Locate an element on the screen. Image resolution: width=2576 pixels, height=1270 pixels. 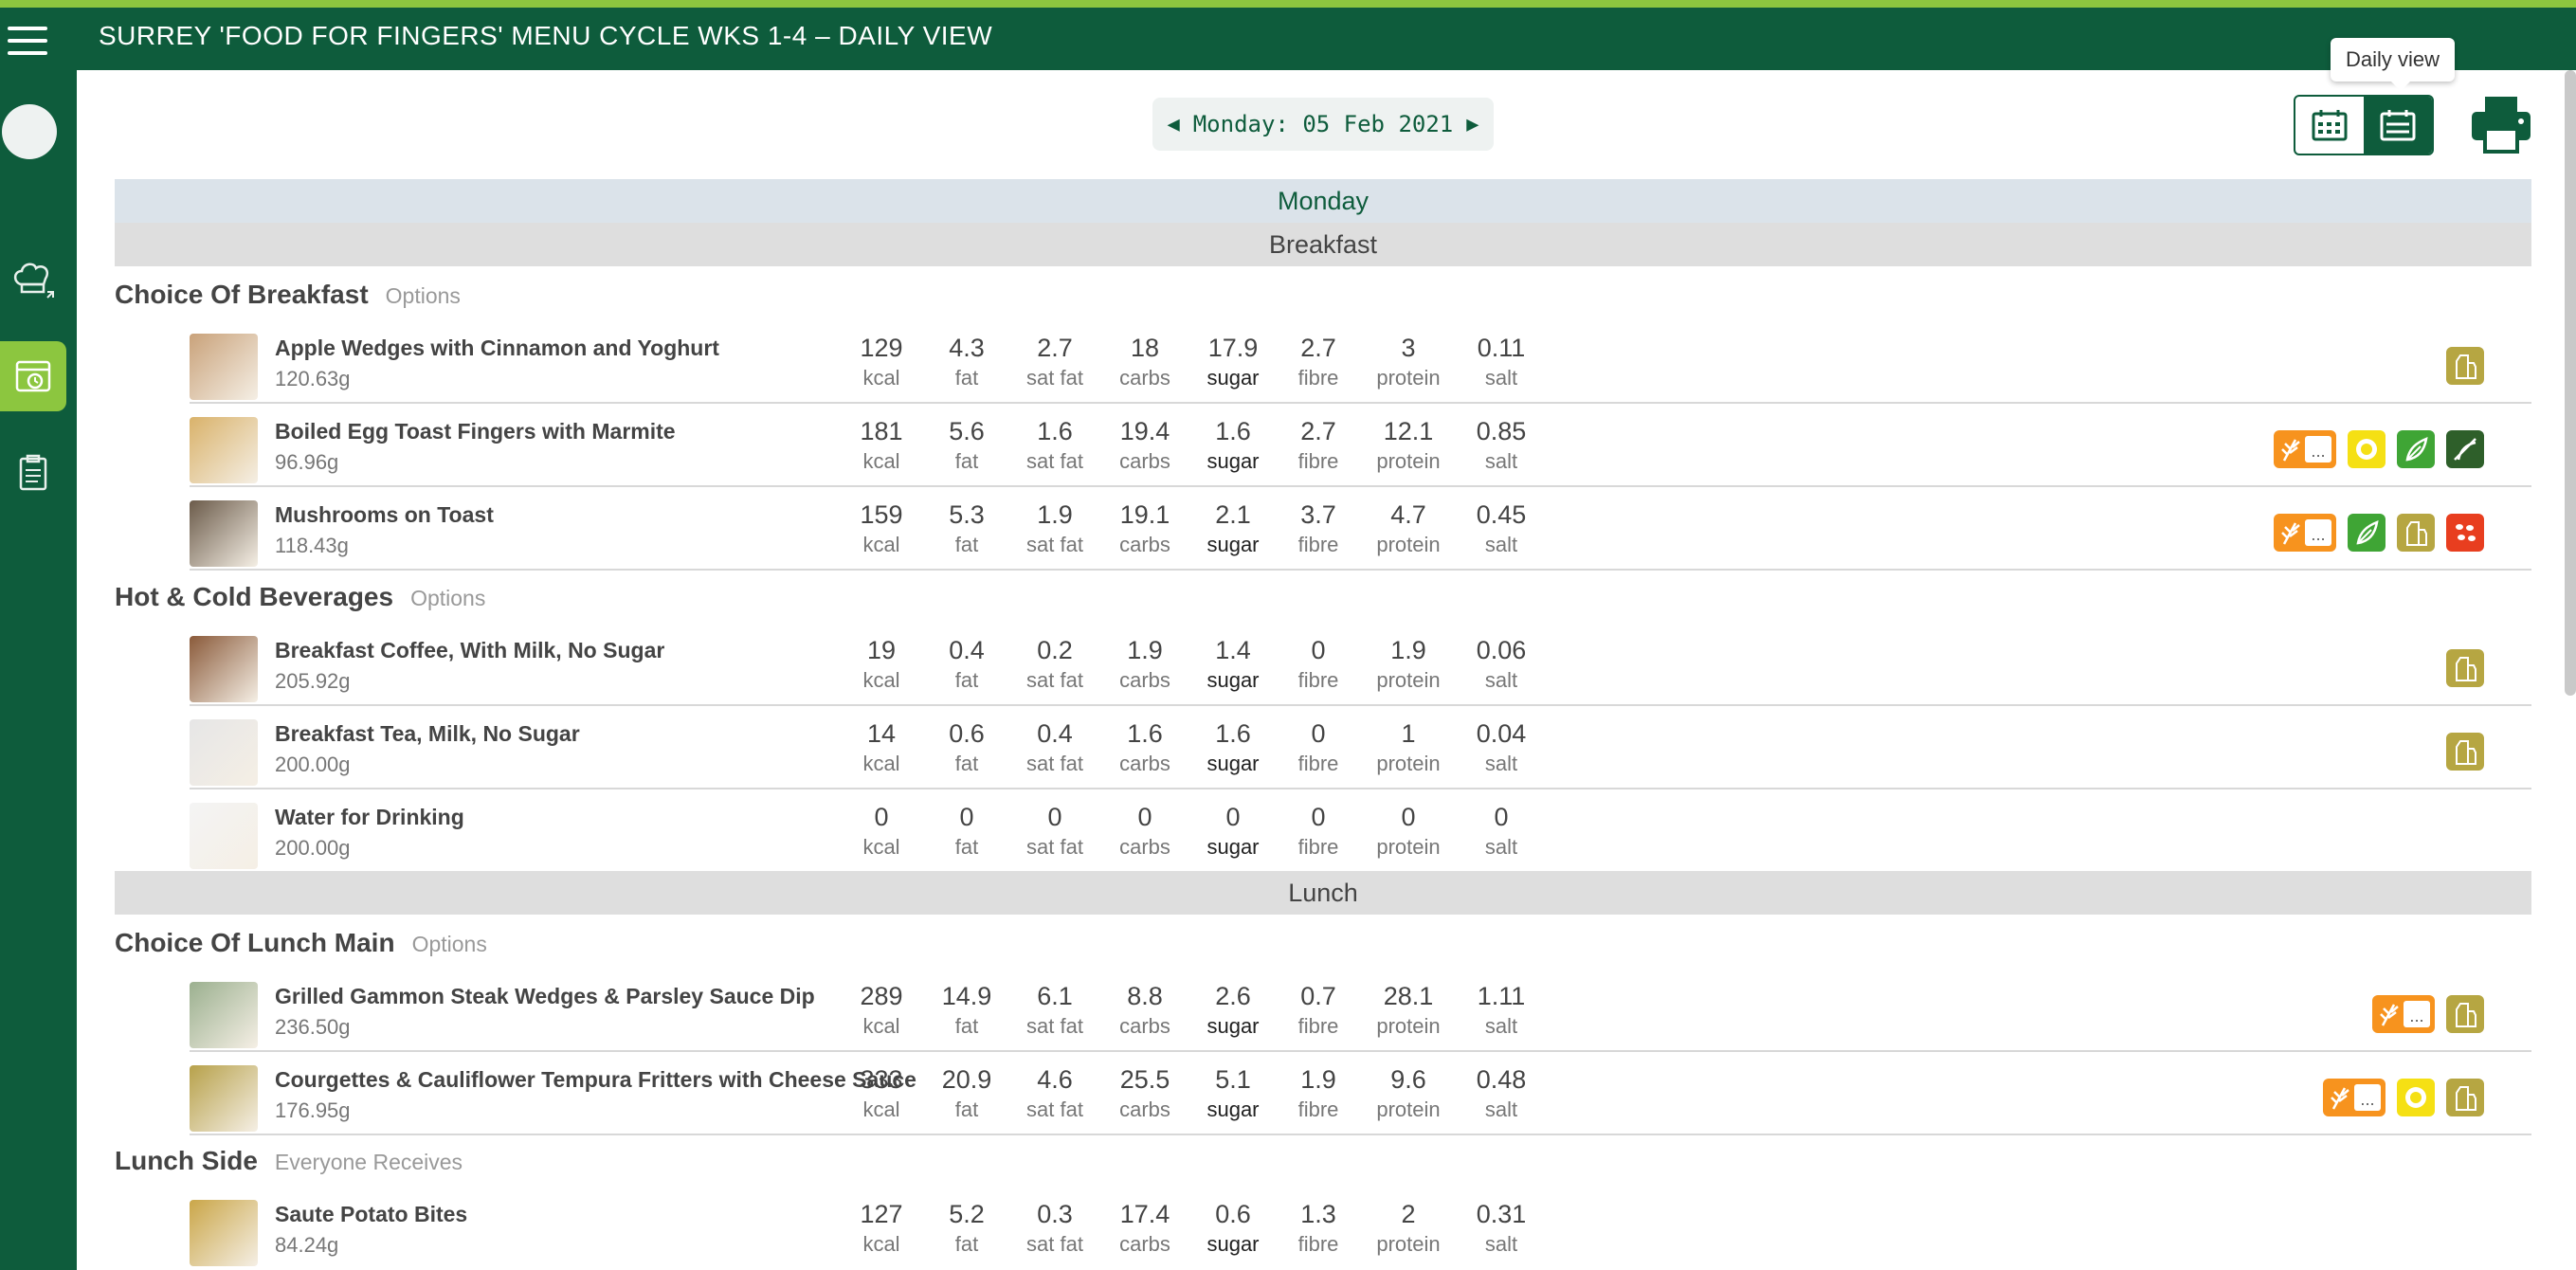
dish-weight: 236.50g is located at coordinates (313, 1027).